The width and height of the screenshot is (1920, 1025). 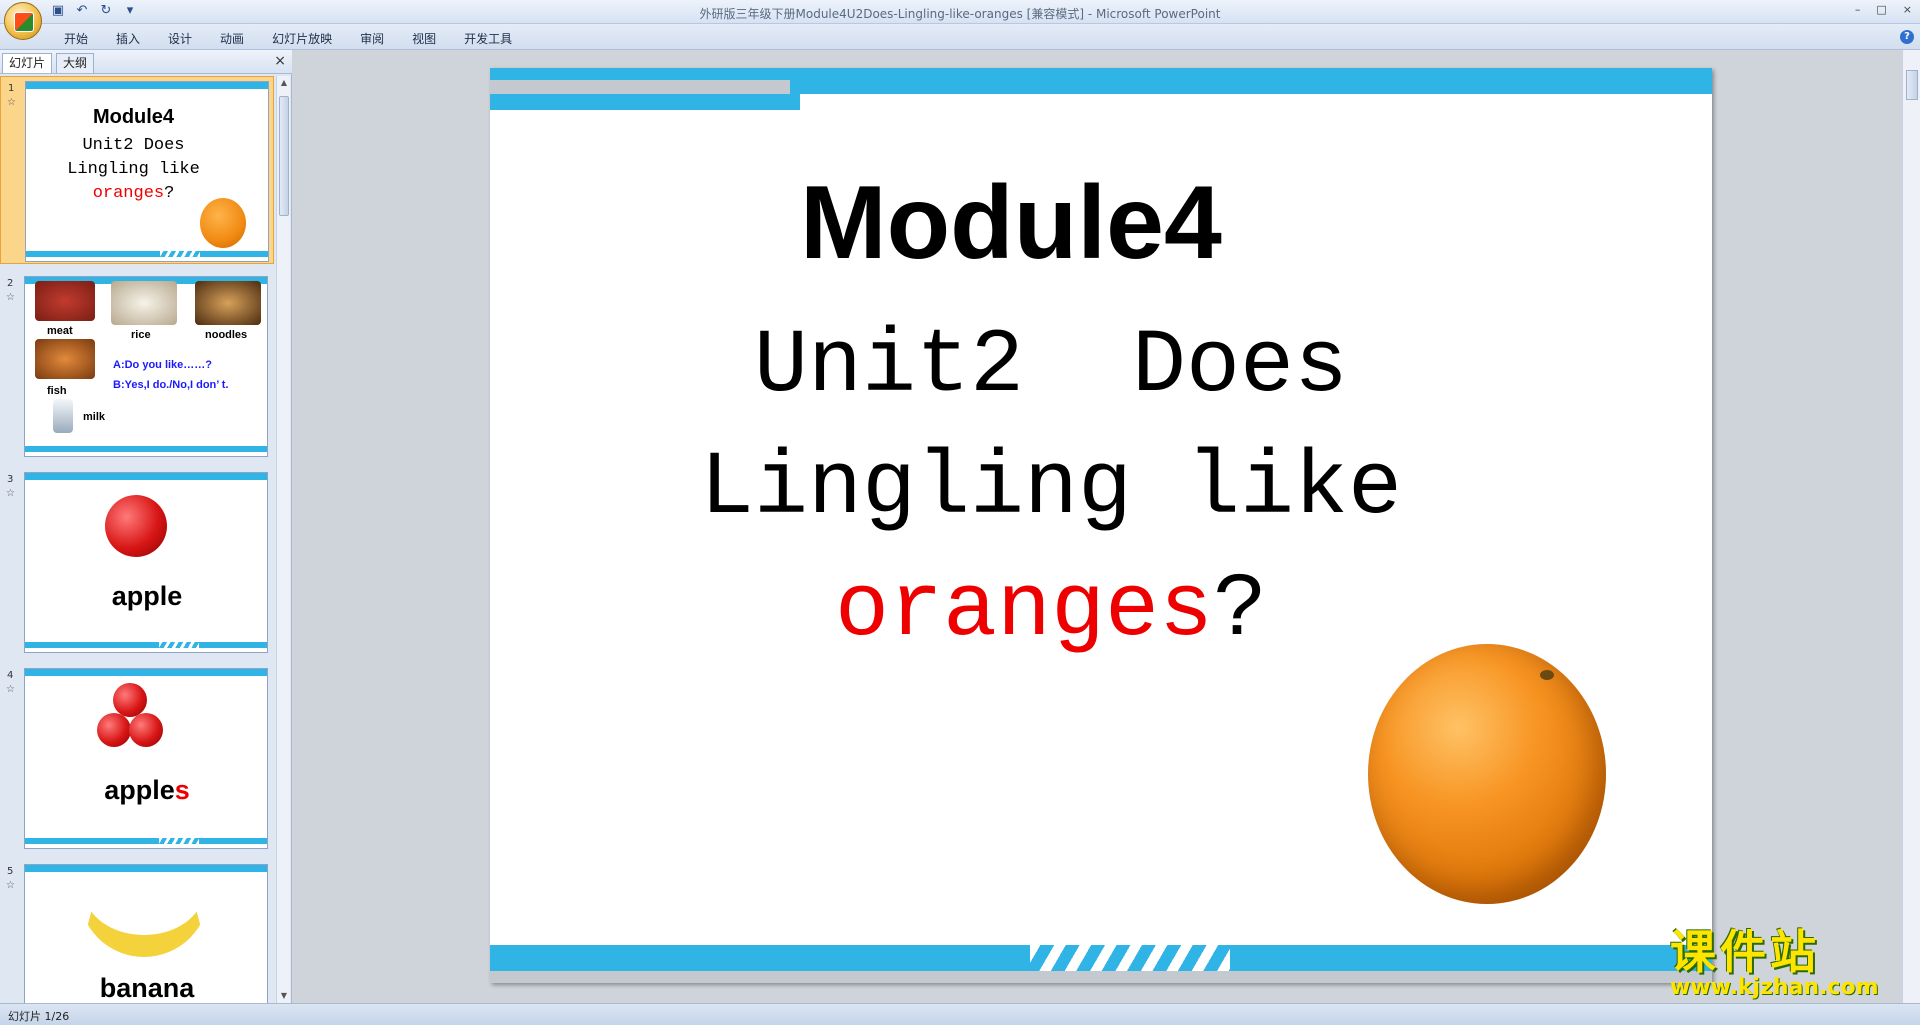 I want to click on status-bar: 幻灯片 1/26, so click(x=960, y=1014).